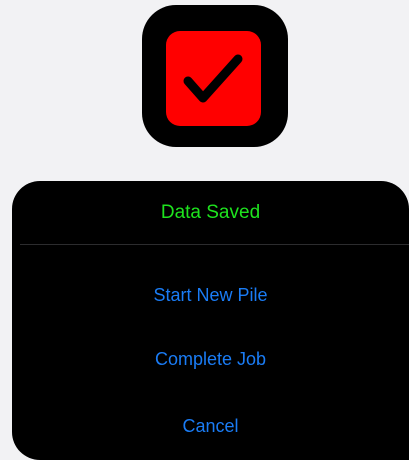 This screenshot has height=460, width=409. I want to click on checkmark-icon, so click(213, 78).